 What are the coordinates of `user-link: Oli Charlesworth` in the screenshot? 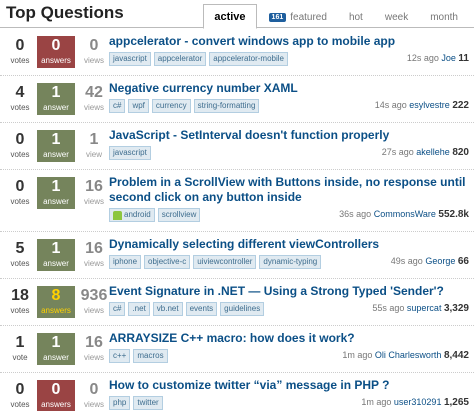 It's located at (408, 355).